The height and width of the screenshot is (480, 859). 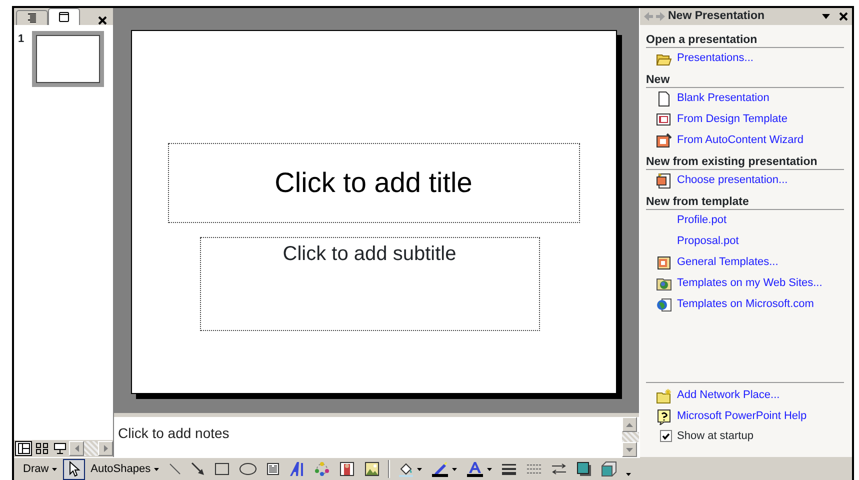 I want to click on scroll-right-button, so click(x=105, y=448).